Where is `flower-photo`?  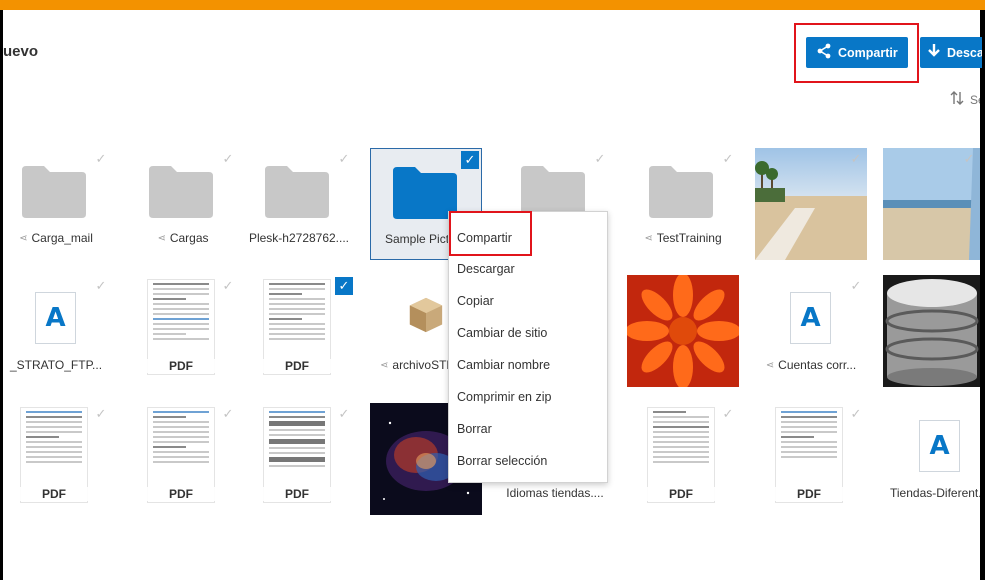 flower-photo is located at coordinates (683, 331).